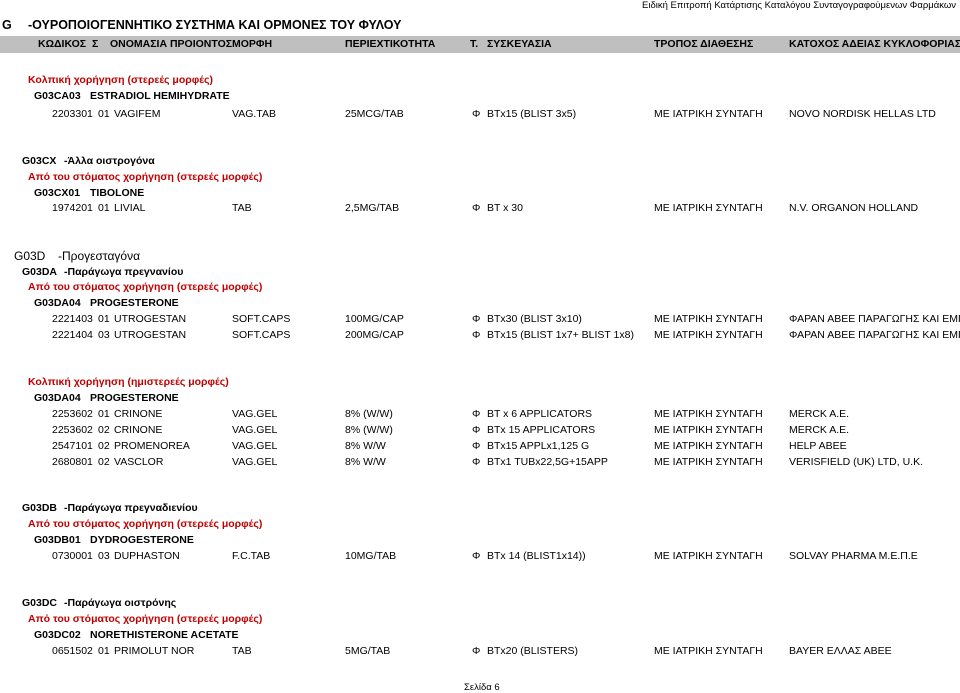  I want to click on product-code: 2203301, so click(72, 114).